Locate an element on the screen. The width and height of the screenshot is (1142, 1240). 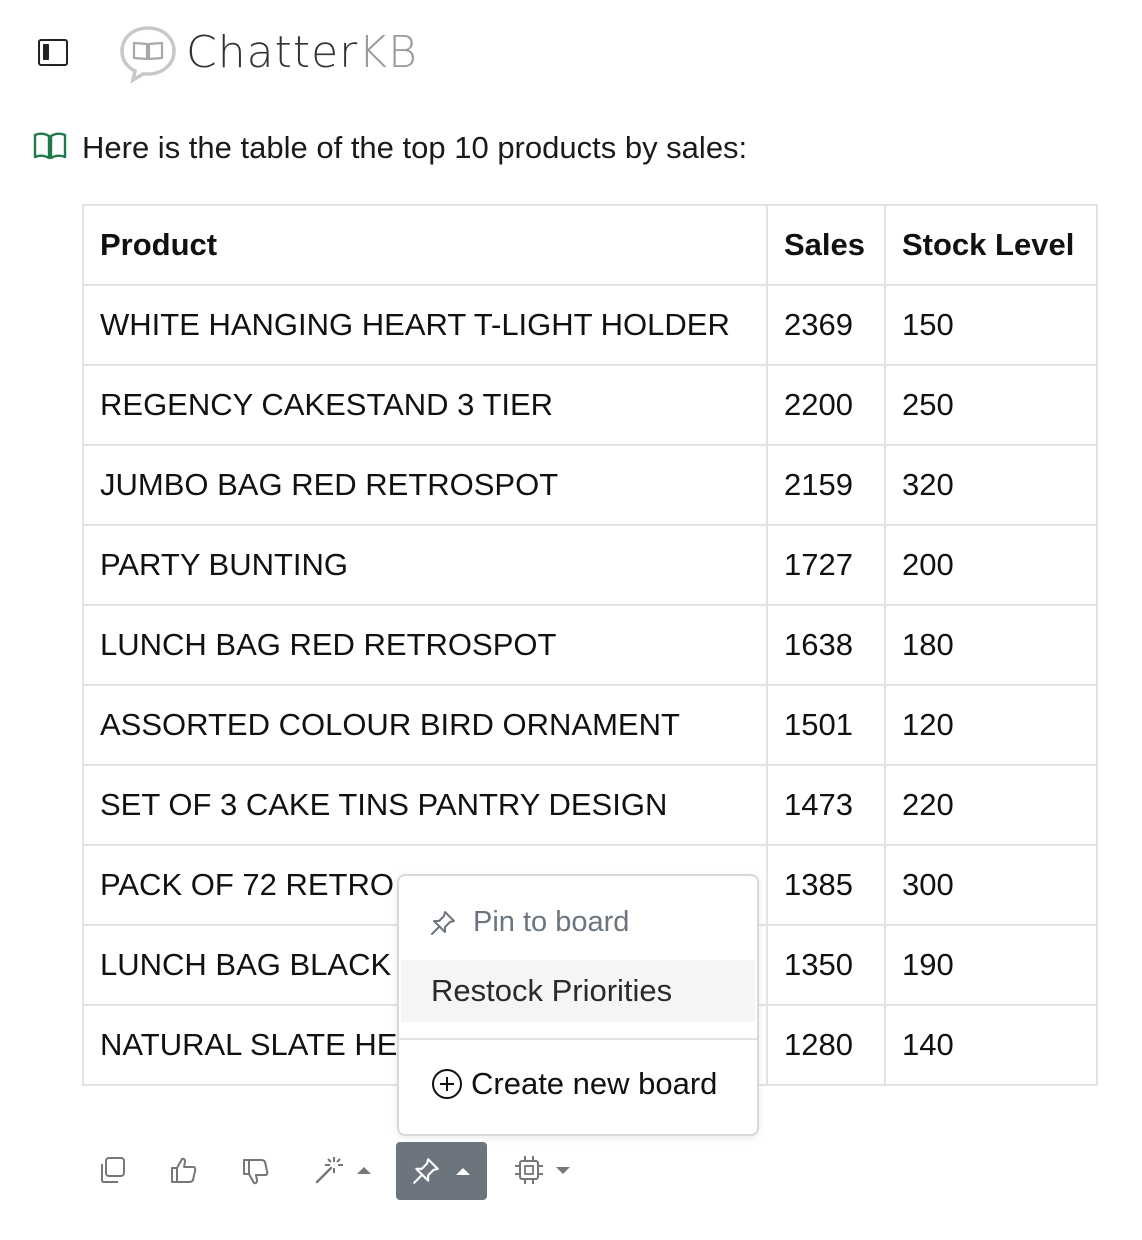
sales-cell: 1638 is located at coordinates (826, 645).